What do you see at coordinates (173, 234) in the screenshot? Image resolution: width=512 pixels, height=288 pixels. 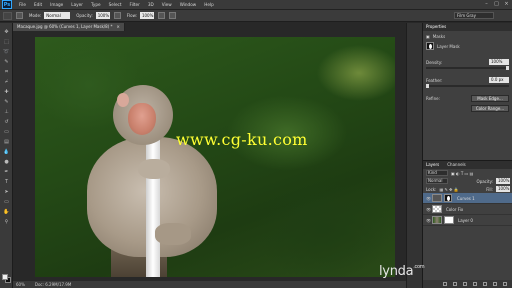 I see `monkey-foot` at bounding box center [173, 234].